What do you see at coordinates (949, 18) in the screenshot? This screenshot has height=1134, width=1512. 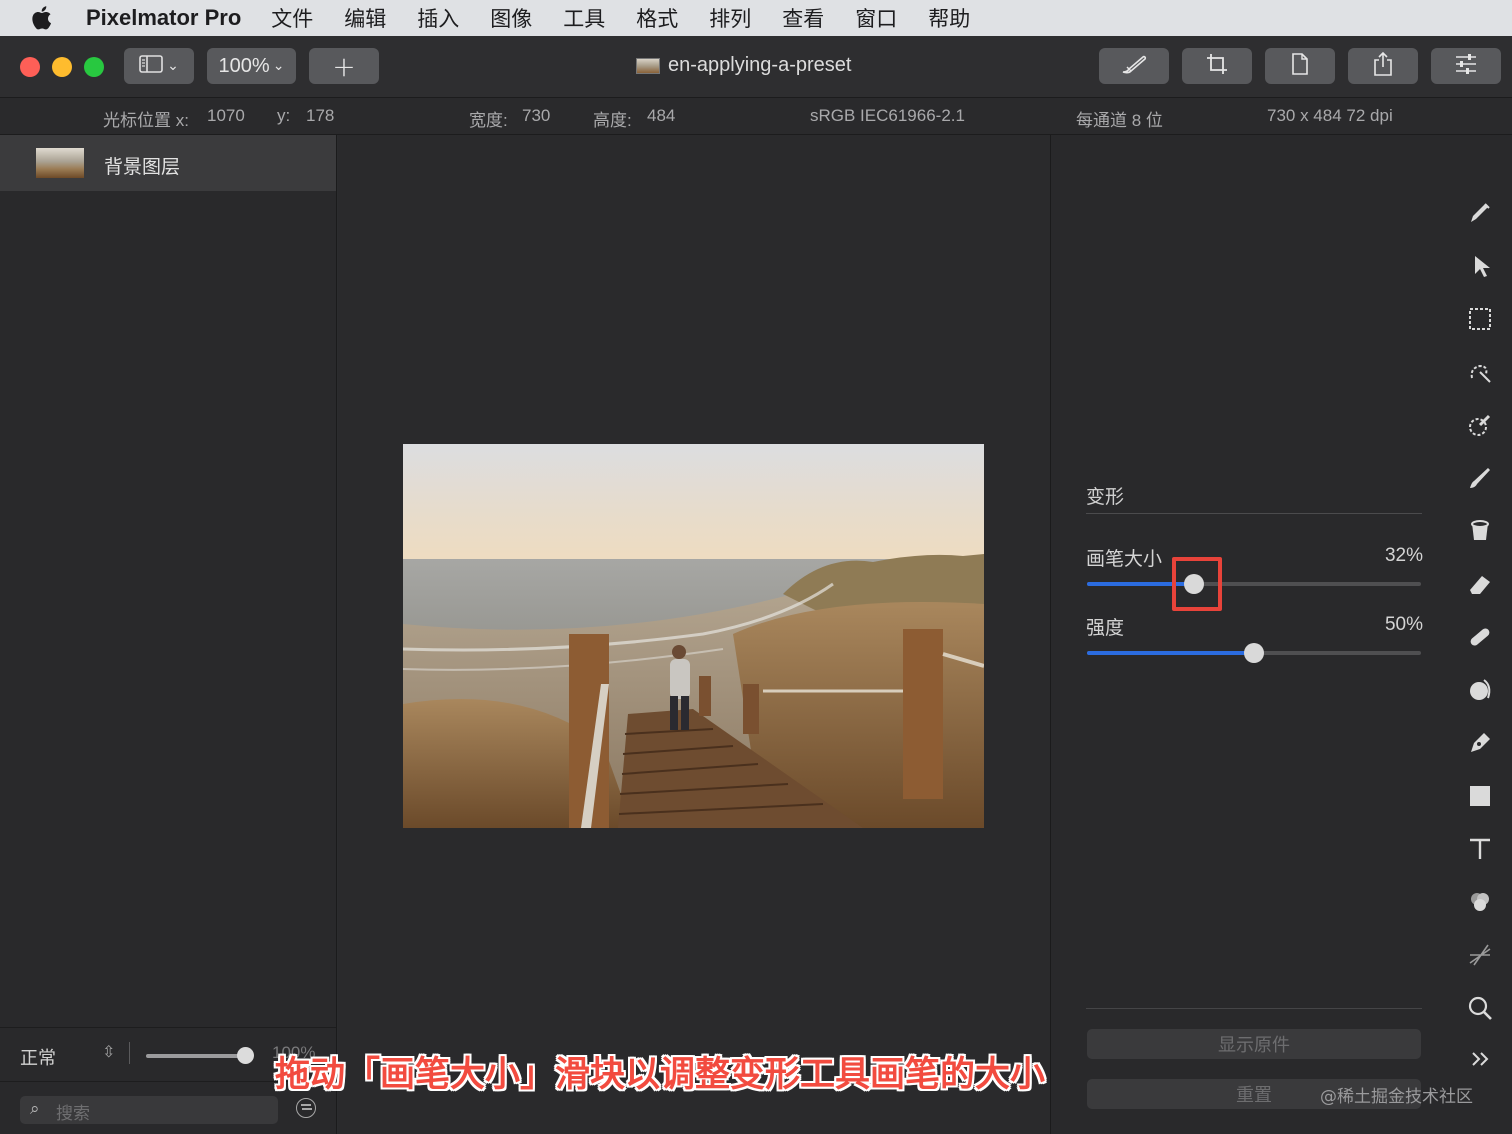 I see `menu-help: 帮助` at bounding box center [949, 18].